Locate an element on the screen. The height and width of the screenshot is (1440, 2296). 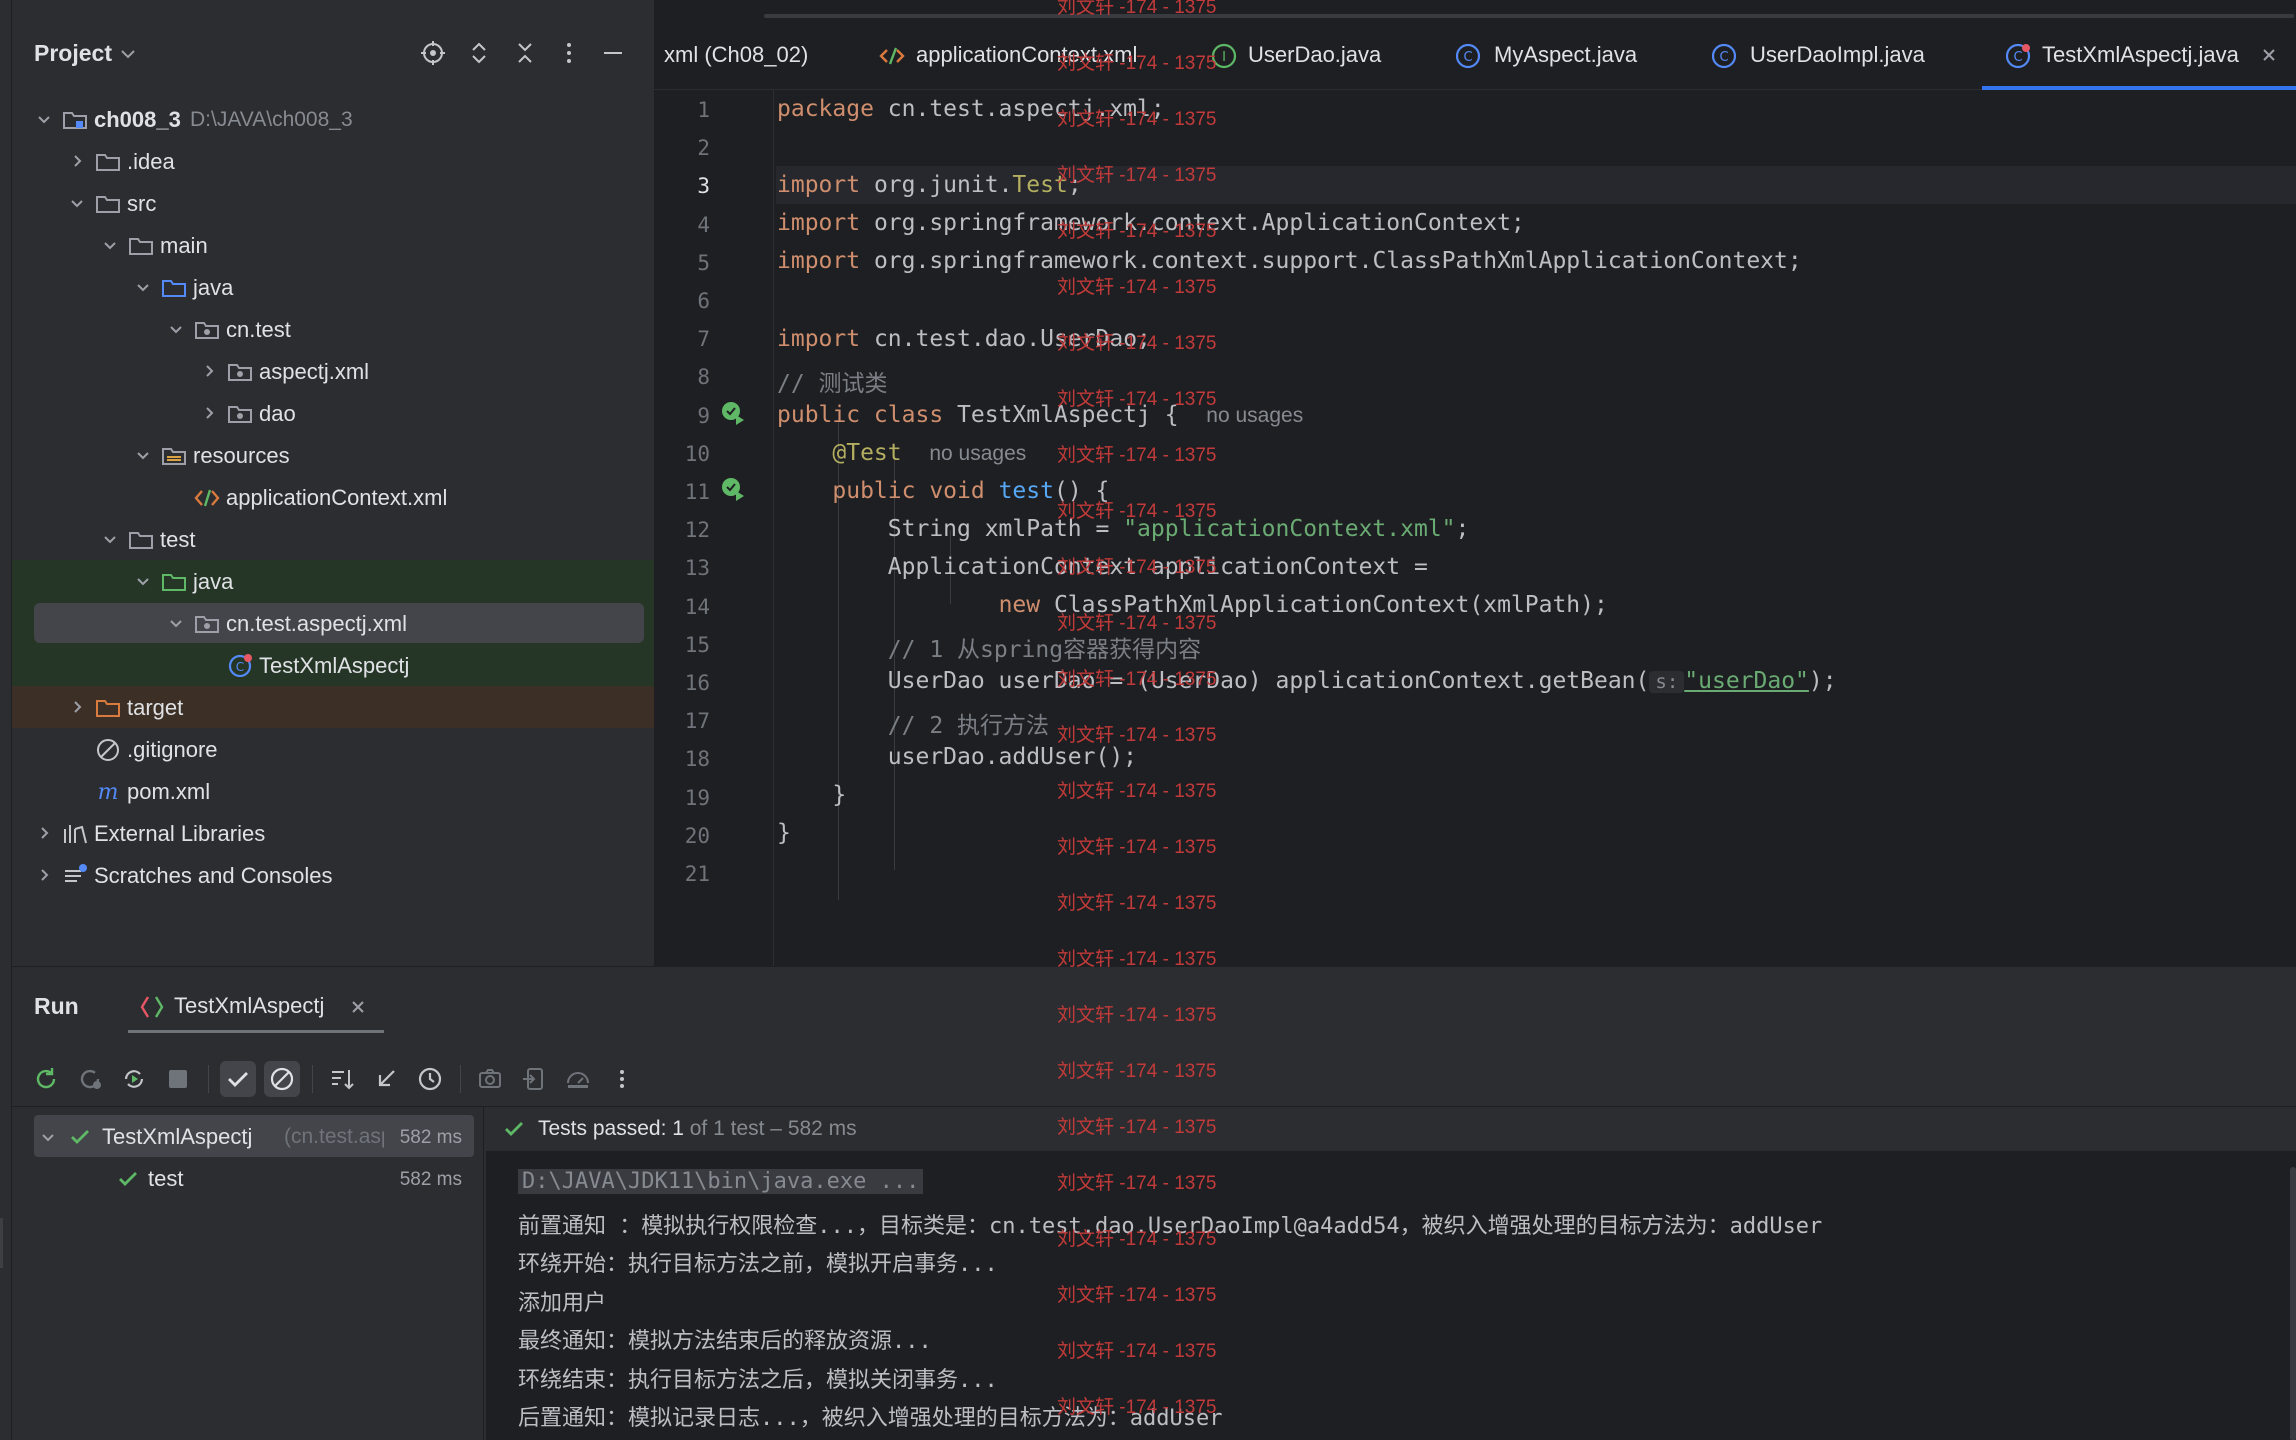
line-number: 19 is located at coordinates (682, 798).